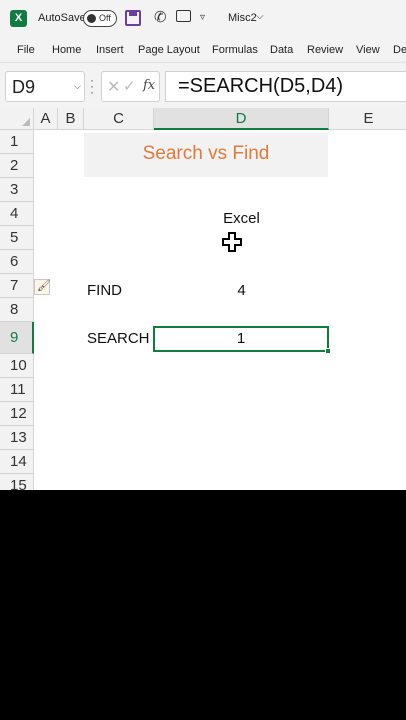  Describe the element at coordinates (118, 338) in the screenshot. I see `cell-c9: SEARCH` at that location.